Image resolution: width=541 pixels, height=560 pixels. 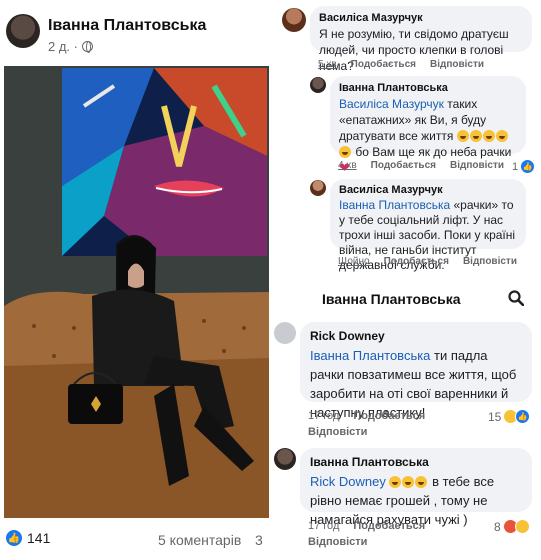 I want to click on comment-actions: 4 хв Подобається Відповісти, so click(x=421, y=165).